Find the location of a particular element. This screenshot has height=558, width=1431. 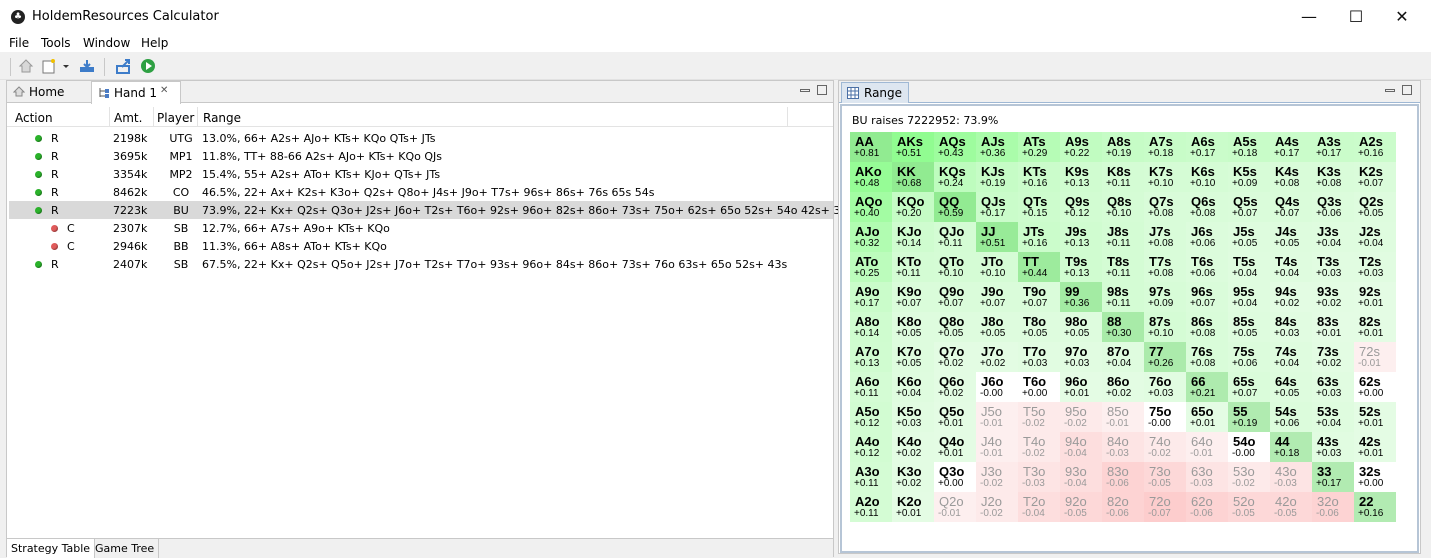

range-cell: 22 +0.16 is located at coordinates (1375, 507).